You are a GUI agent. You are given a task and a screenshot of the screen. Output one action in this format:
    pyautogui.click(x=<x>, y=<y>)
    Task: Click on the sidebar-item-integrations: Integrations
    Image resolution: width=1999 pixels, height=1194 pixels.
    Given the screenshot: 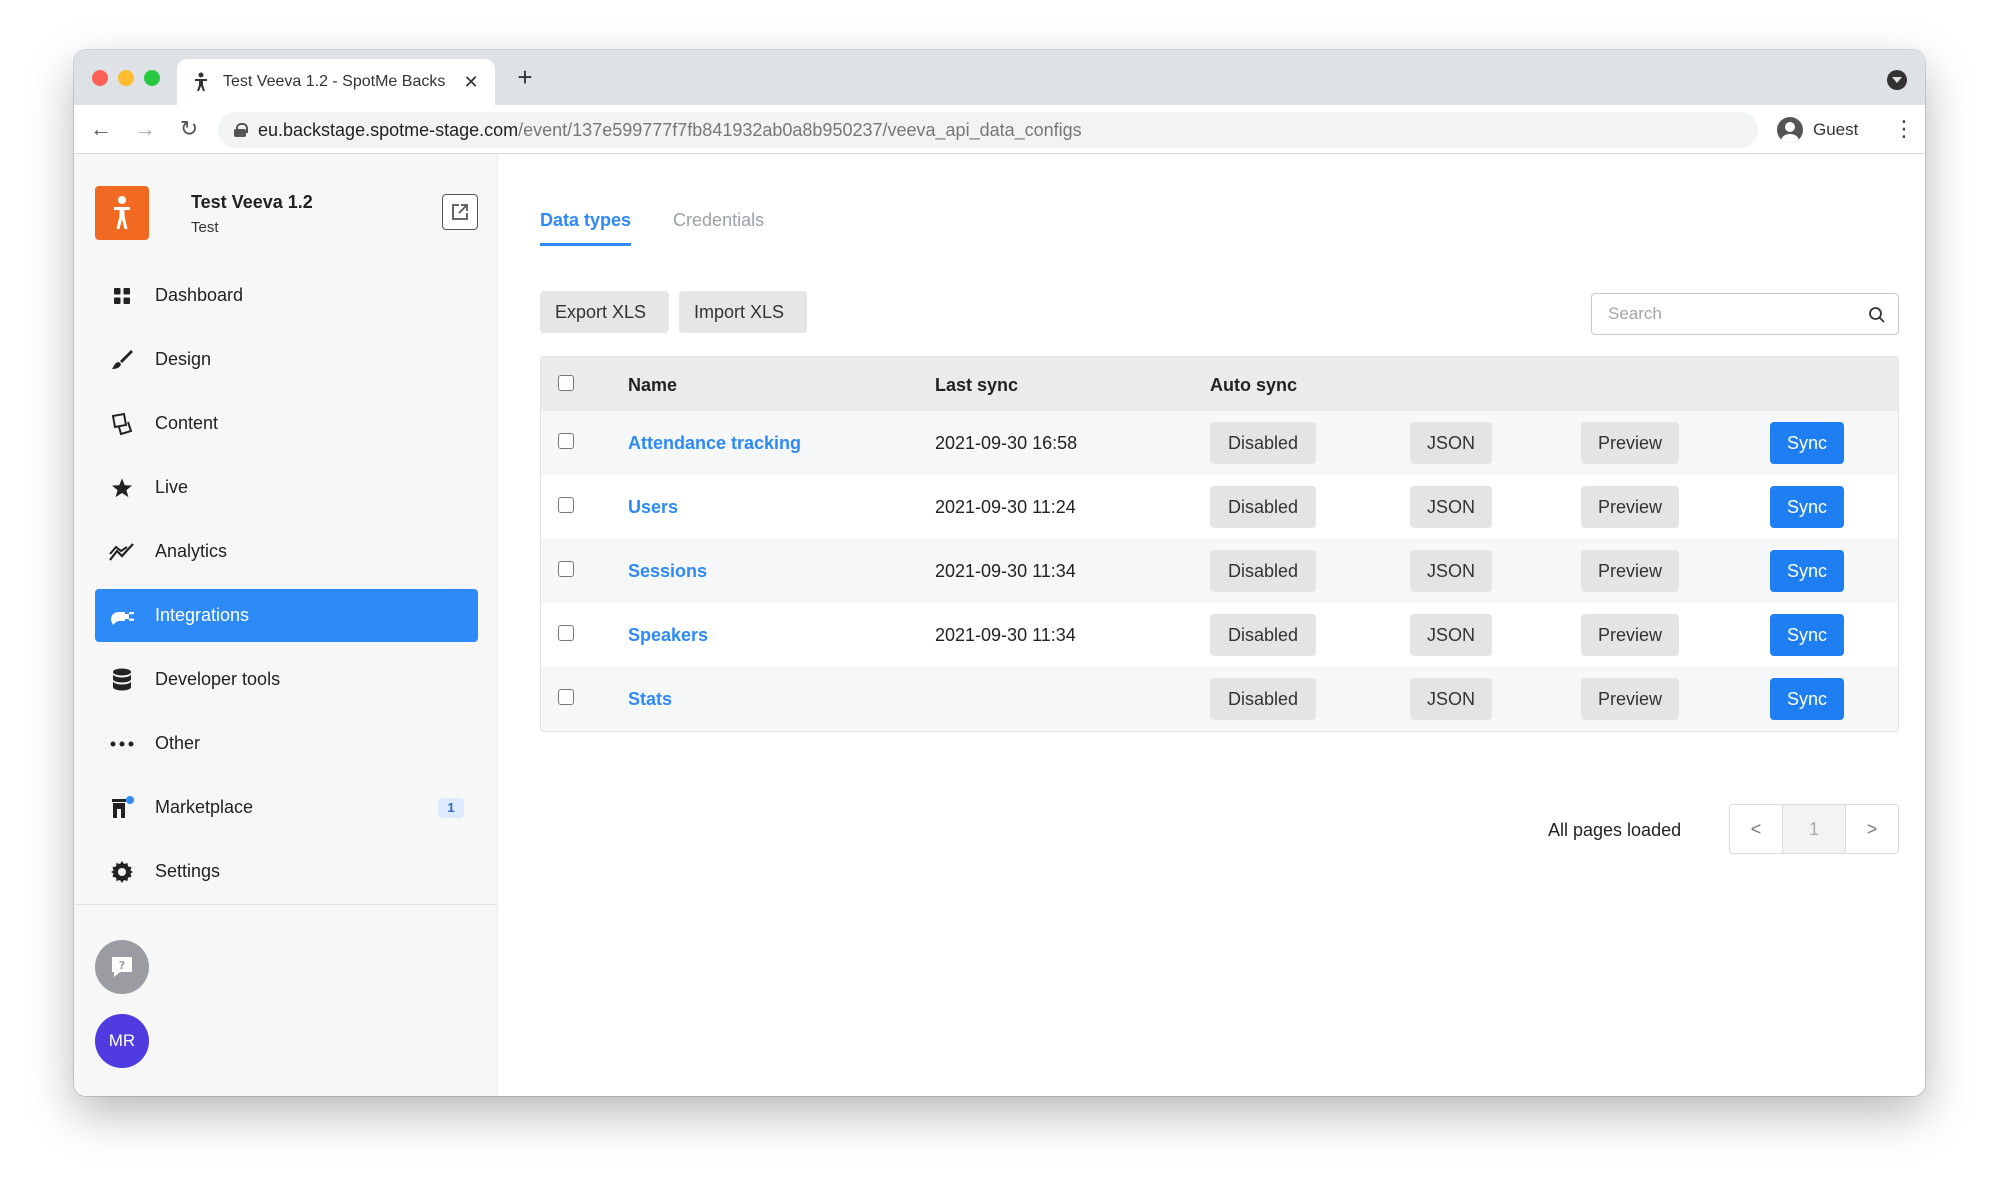 What is the action you would take?
    pyautogui.click(x=286, y=615)
    